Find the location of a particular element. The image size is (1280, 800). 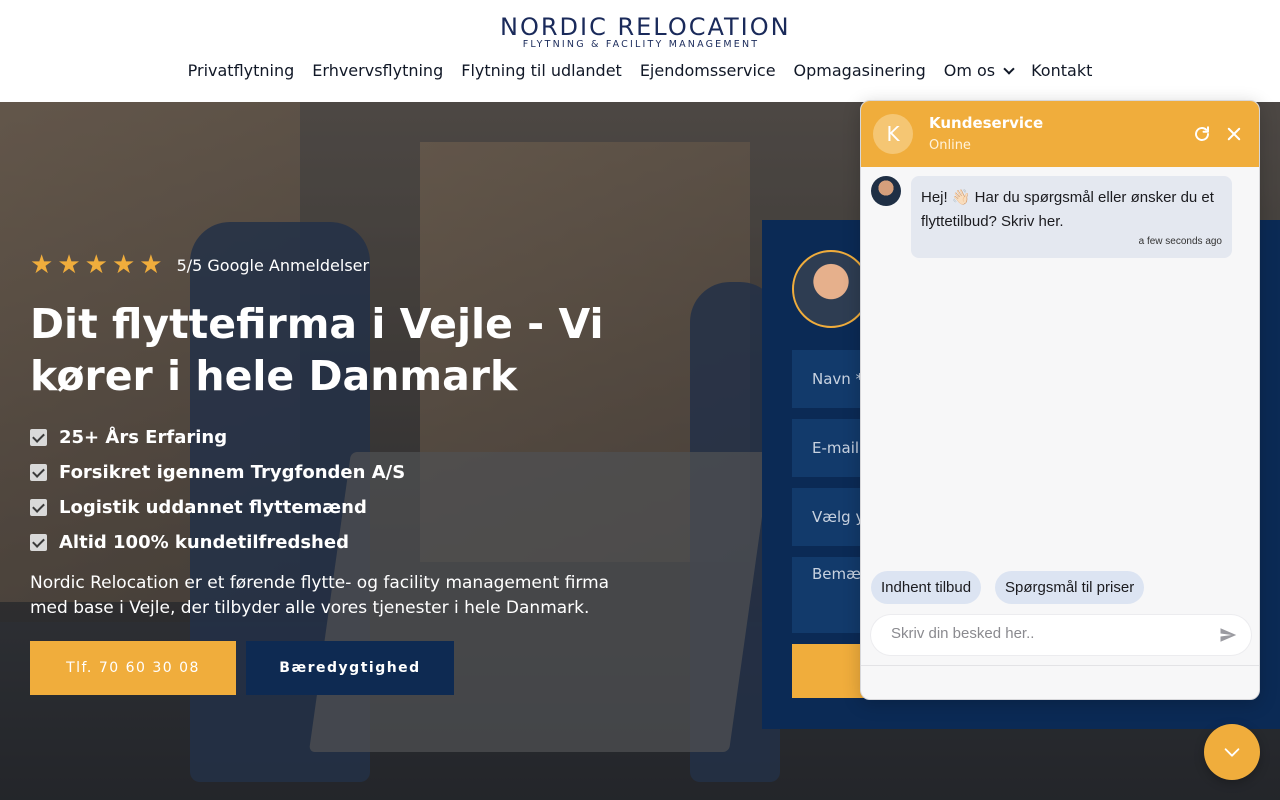

nav-item-label: Opmagasinering is located at coordinates (859, 70).